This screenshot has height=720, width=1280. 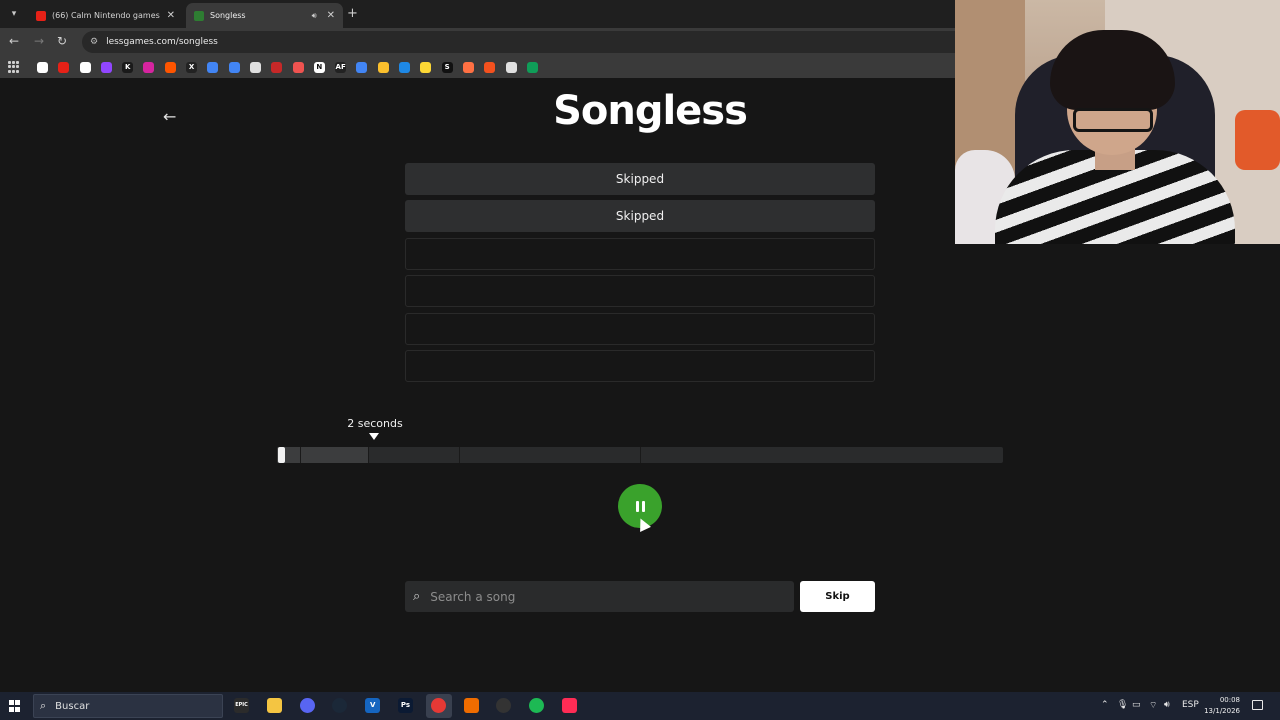 What do you see at coordinates (162, 42) in the screenshot?
I see `url-text: lessgames.com/songless` at bounding box center [162, 42].